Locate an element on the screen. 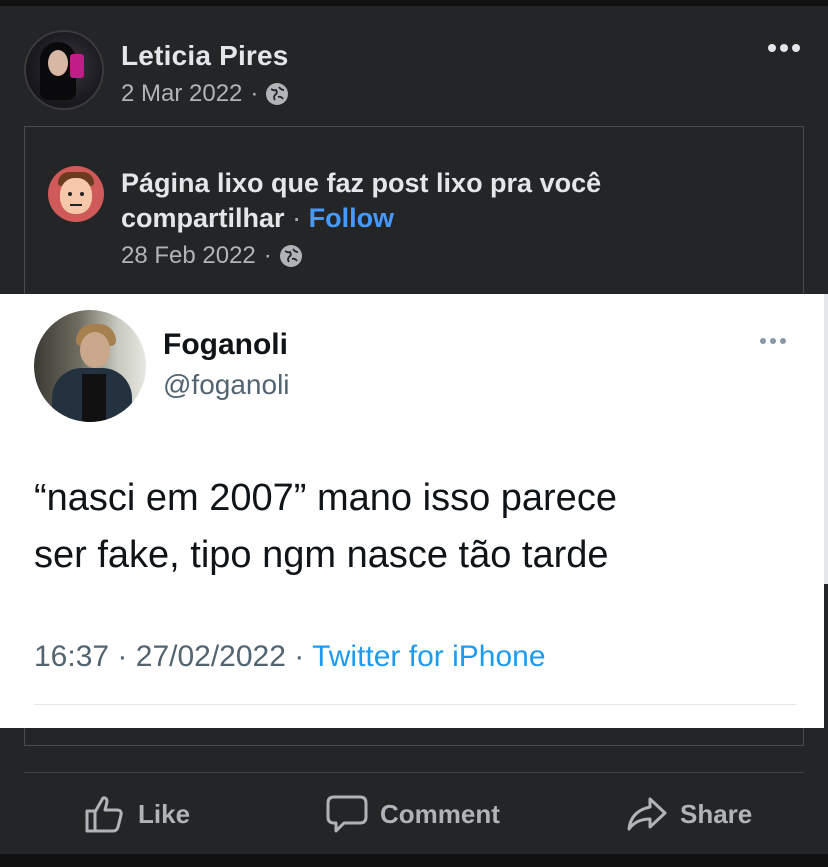  like-button: Like is located at coordinates (137, 814).